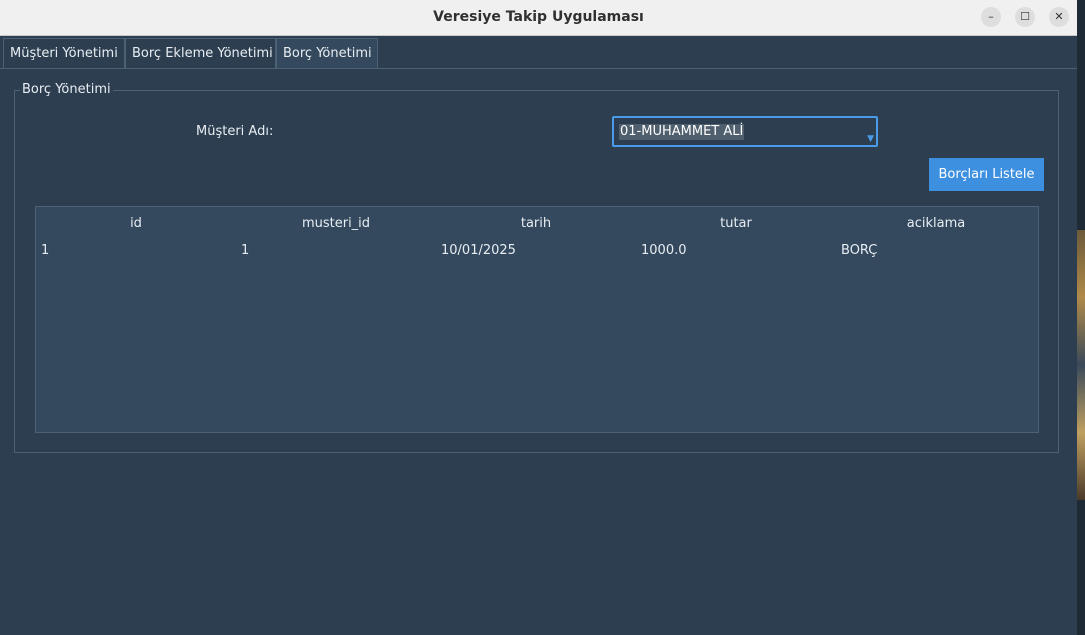 The height and width of the screenshot is (635, 1085). What do you see at coordinates (536, 223) in the screenshot?
I see `column-header-tarih: tarih` at bounding box center [536, 223].